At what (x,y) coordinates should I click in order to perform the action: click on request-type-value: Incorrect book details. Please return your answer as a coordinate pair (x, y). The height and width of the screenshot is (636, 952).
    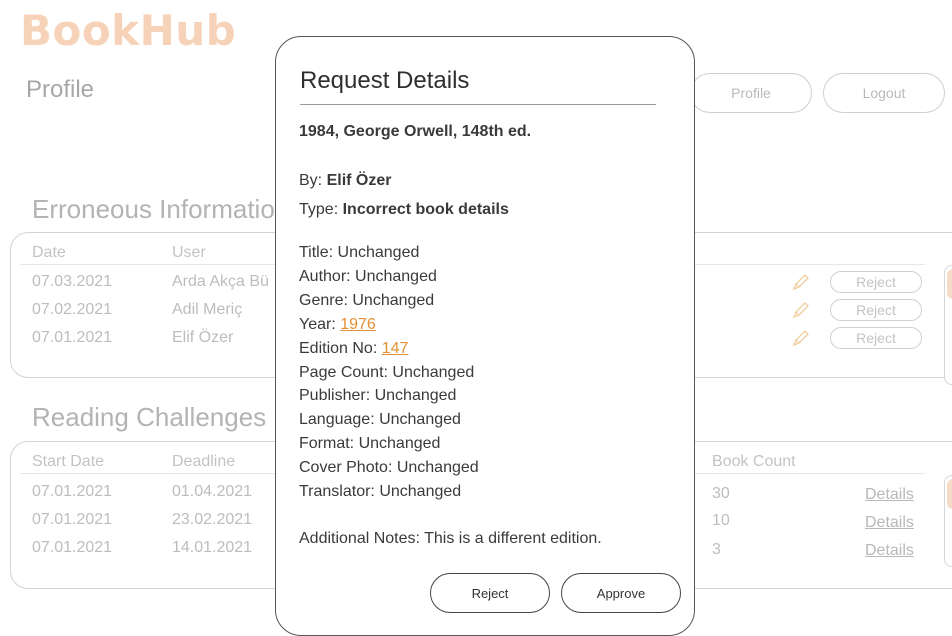
    Looking at the image, I should click on (425, 209).